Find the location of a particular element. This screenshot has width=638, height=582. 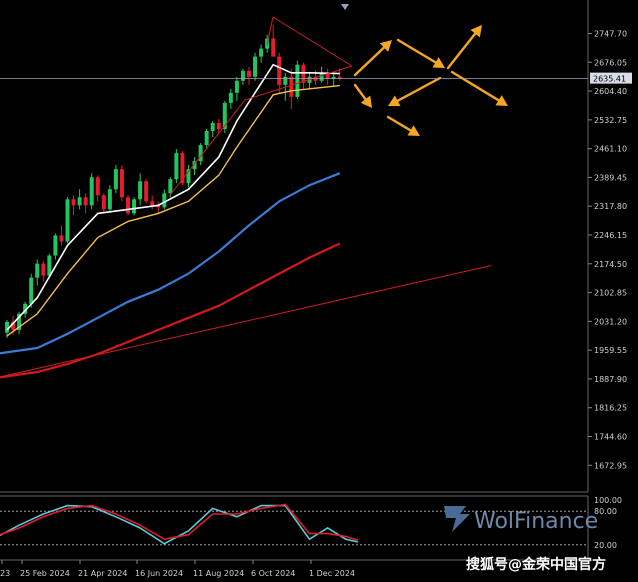

y-tick-label: 2532.75 is located at coordinates (610, 120).